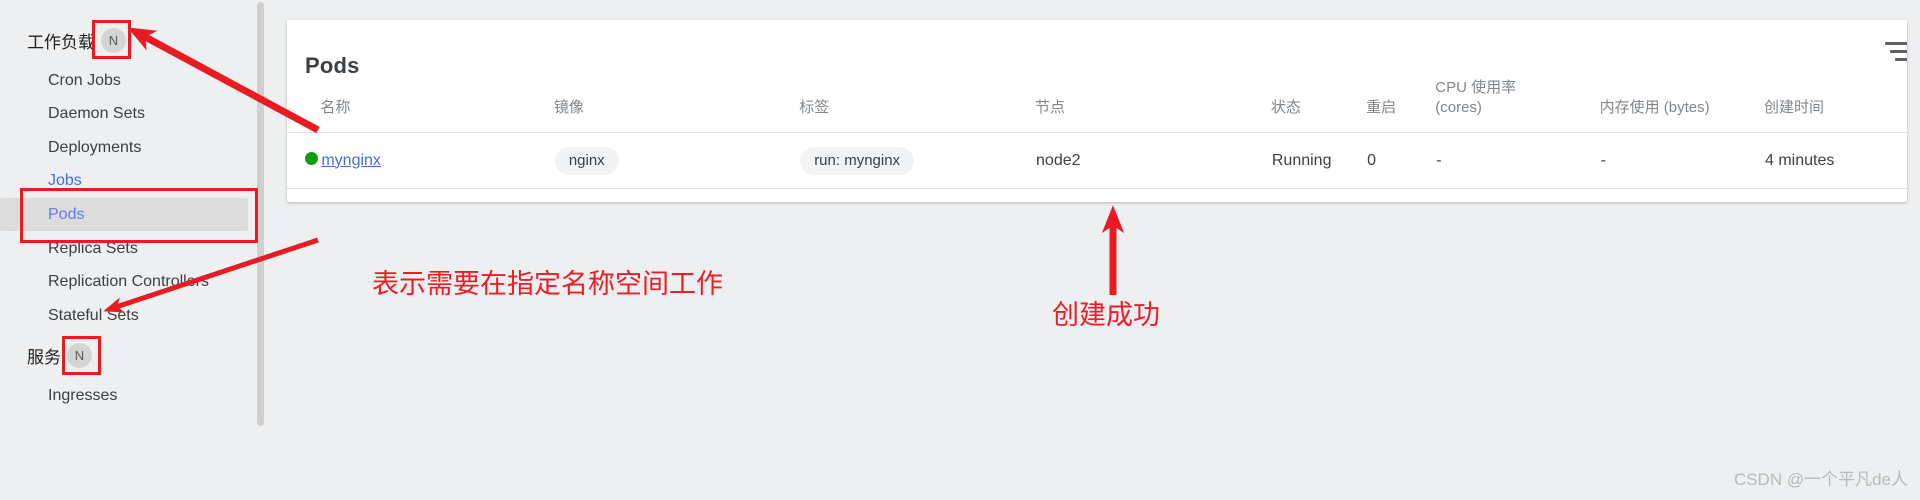  Describe the element at coordinates (437, 105) in the screenshot. I see `column-header-name: 名称` at that location.